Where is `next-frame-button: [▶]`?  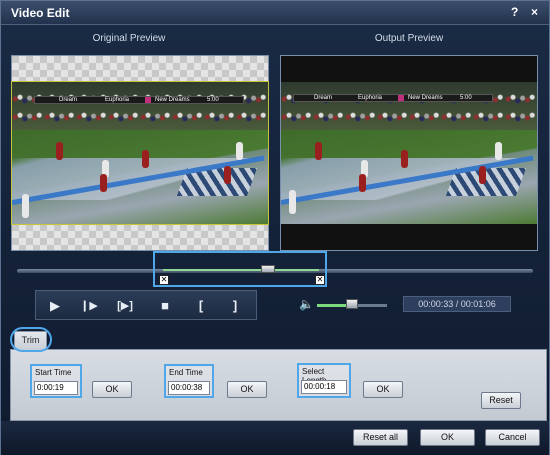
next-frame-button: [▶] is located at coordinates (125, 306).